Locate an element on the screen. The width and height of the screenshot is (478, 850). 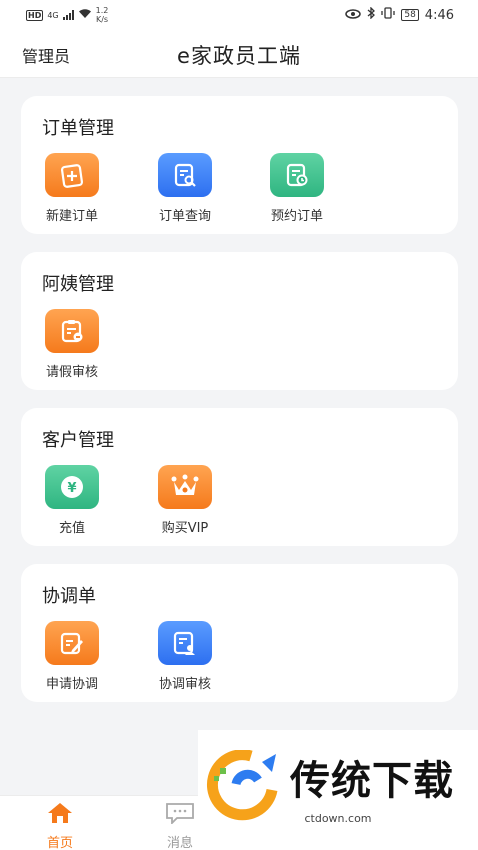
section-title: 协调单 is located at coordinates (69, 596).